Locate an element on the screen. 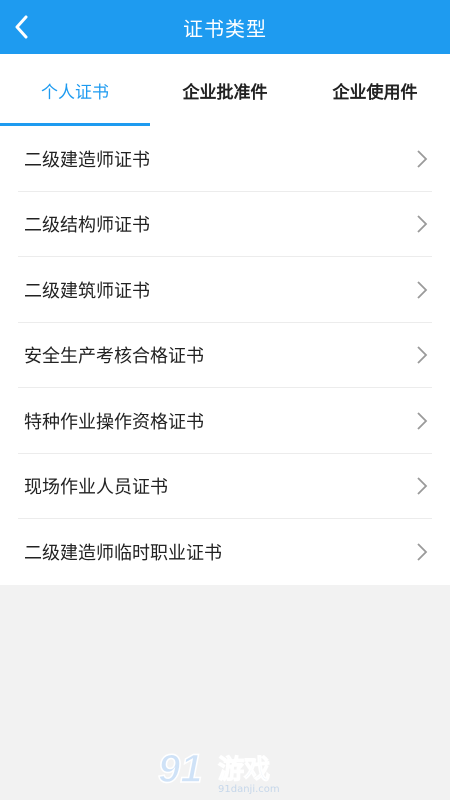  page-title: 证书类型 is located at coordinates (225, 28).